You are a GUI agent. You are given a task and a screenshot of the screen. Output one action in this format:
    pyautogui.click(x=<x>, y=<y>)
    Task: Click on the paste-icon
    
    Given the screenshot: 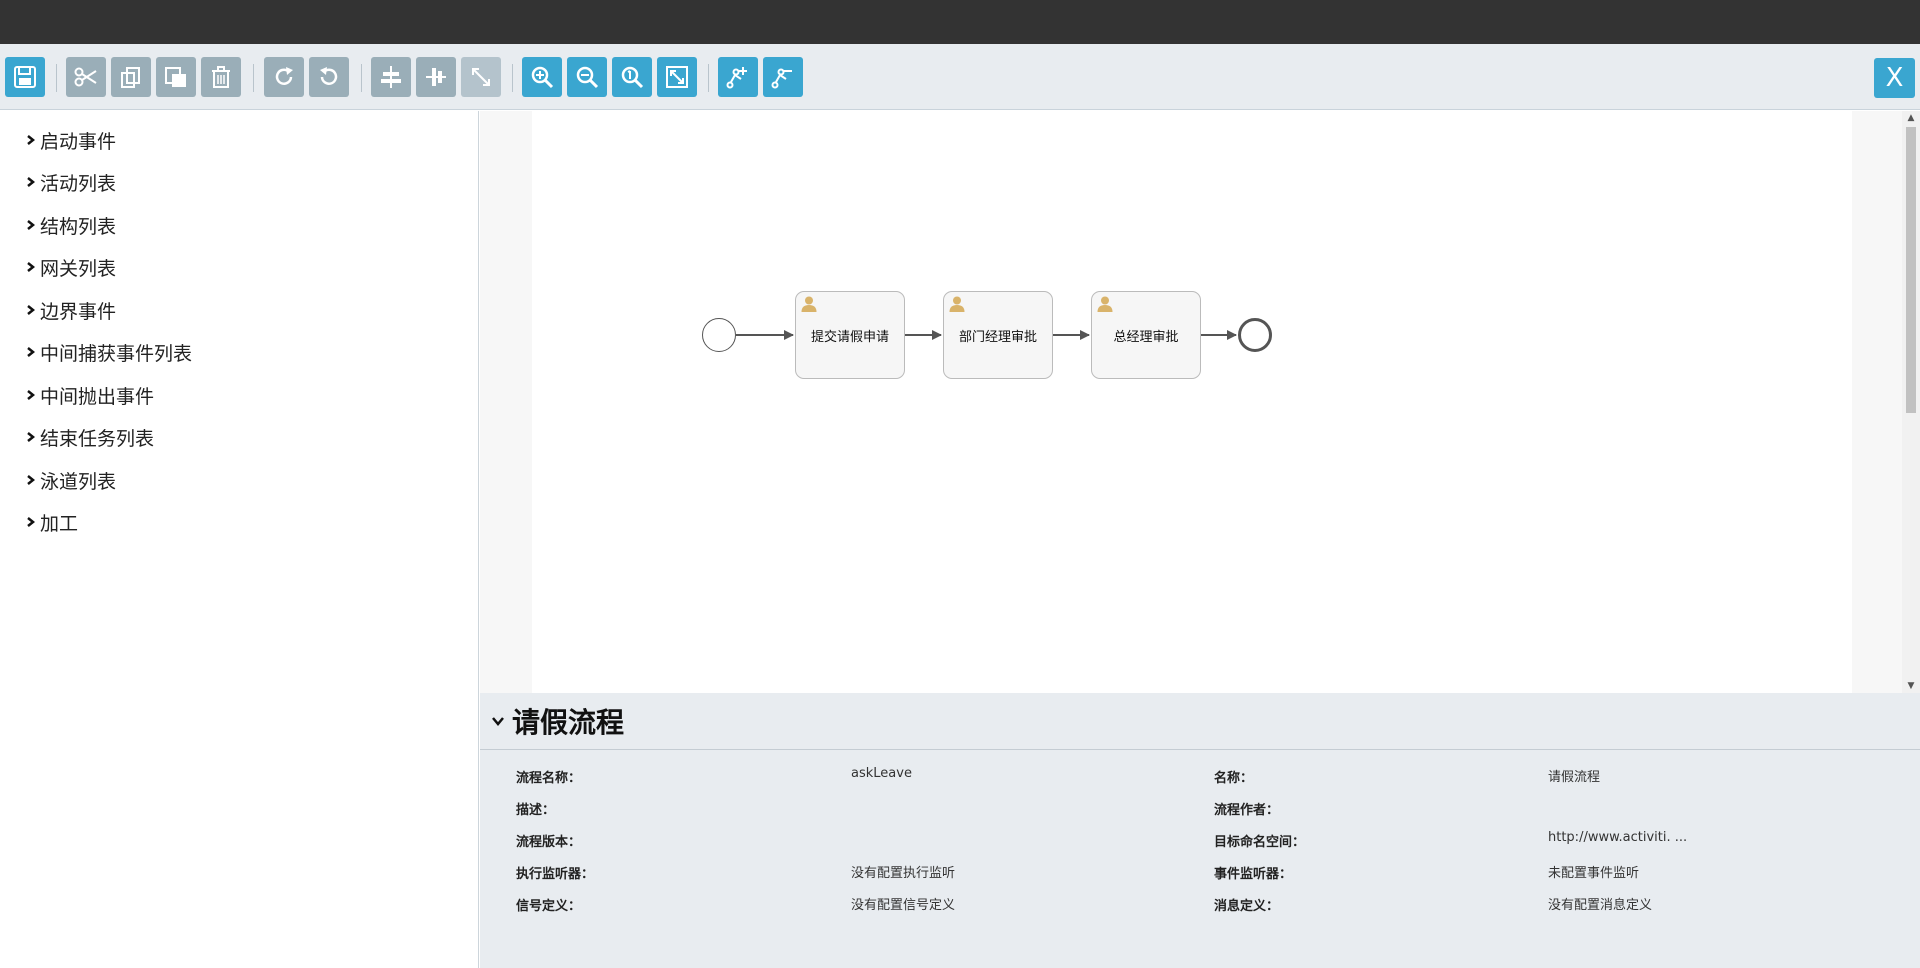 What is the action you would take?
    pyautogui.click(x=175, y=77)
    